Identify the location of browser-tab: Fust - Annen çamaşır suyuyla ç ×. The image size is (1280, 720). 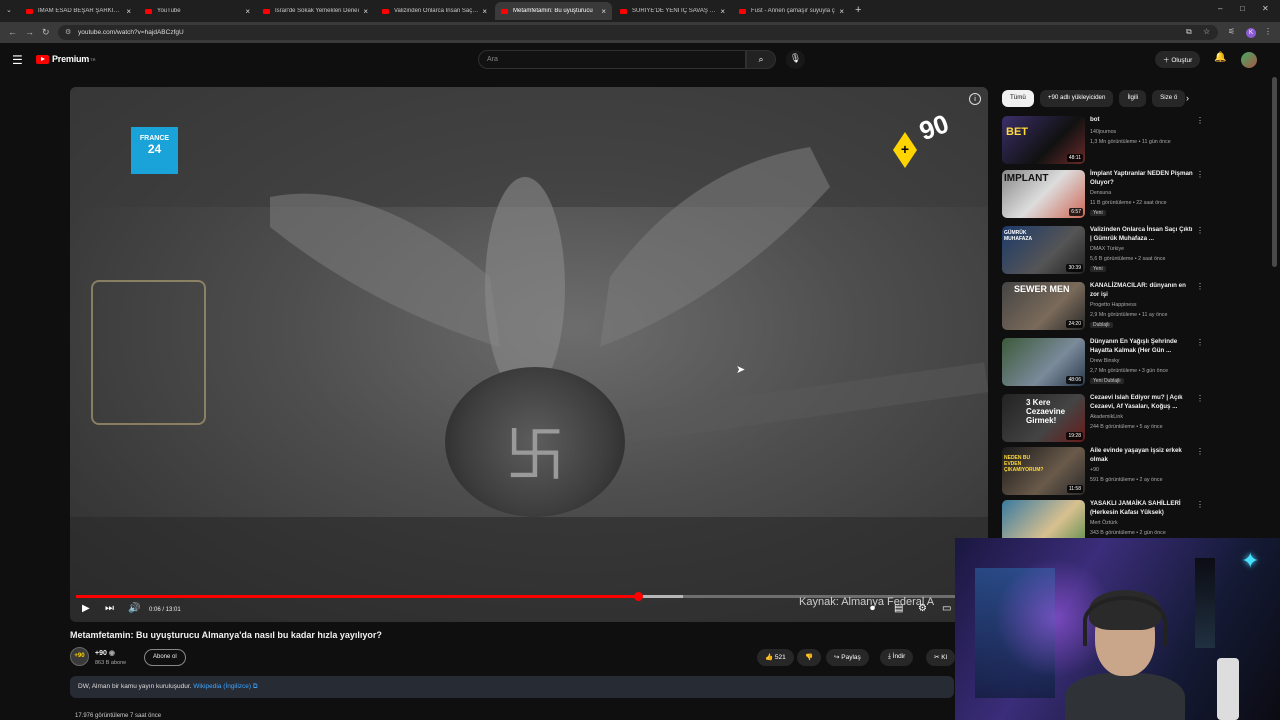
(791, 11).